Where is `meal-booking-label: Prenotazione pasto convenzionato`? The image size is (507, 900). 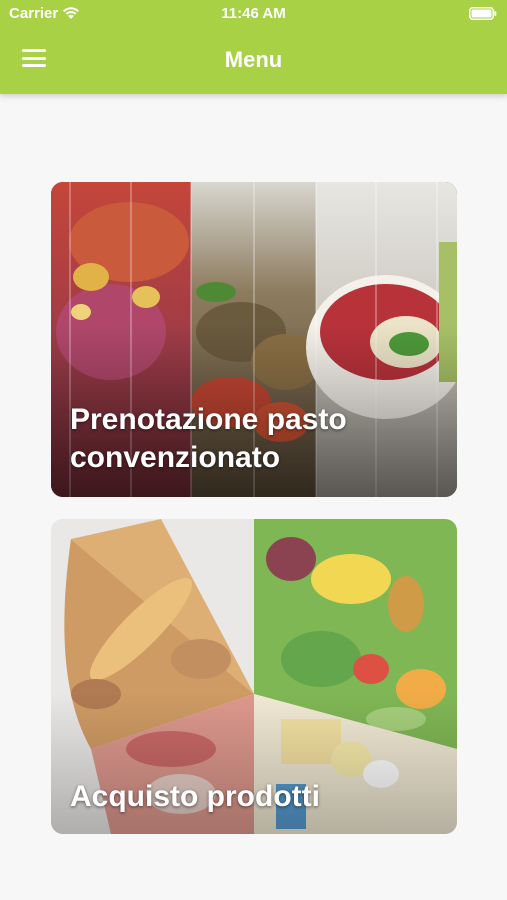 meal-booking-label: Prenotazione pasto convenzionato is located at coordinates (254, 439).